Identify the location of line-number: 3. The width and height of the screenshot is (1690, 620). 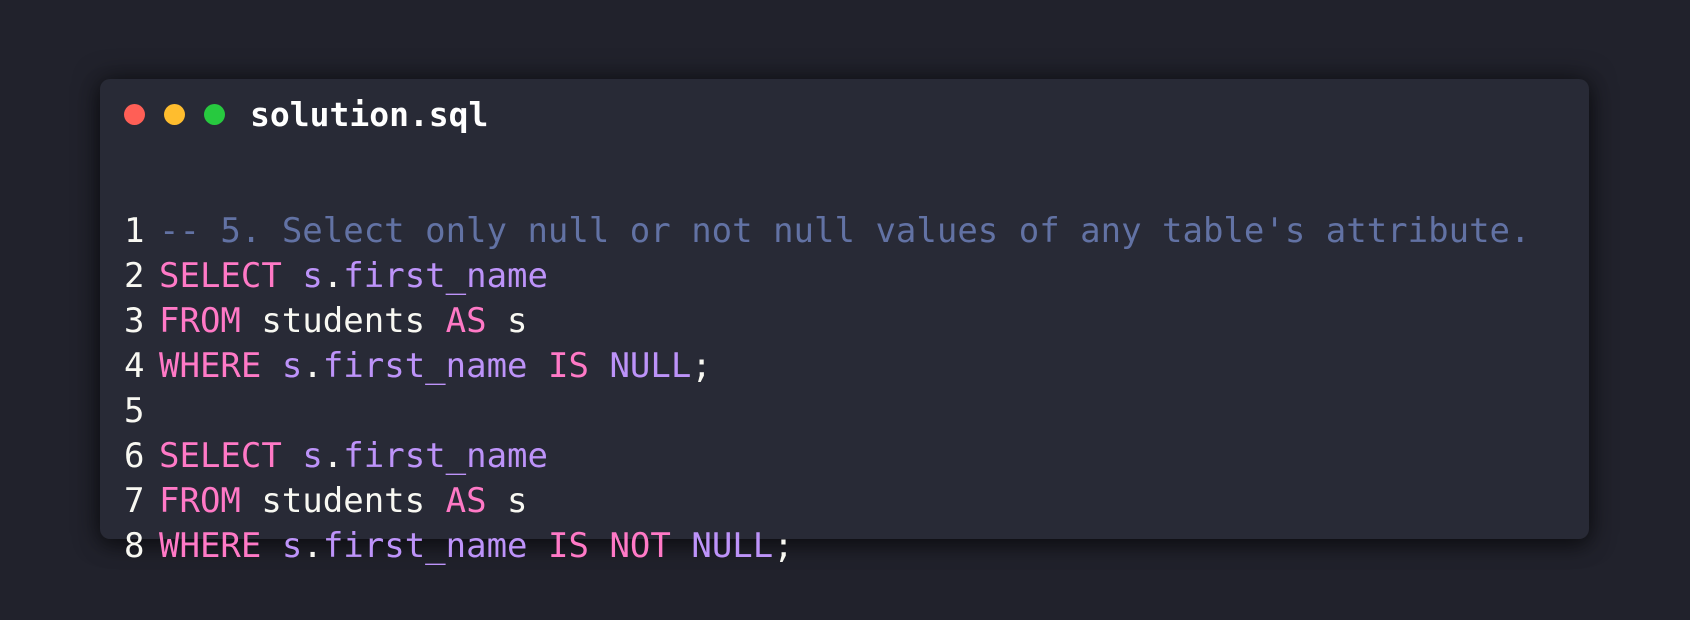
(134, 321).